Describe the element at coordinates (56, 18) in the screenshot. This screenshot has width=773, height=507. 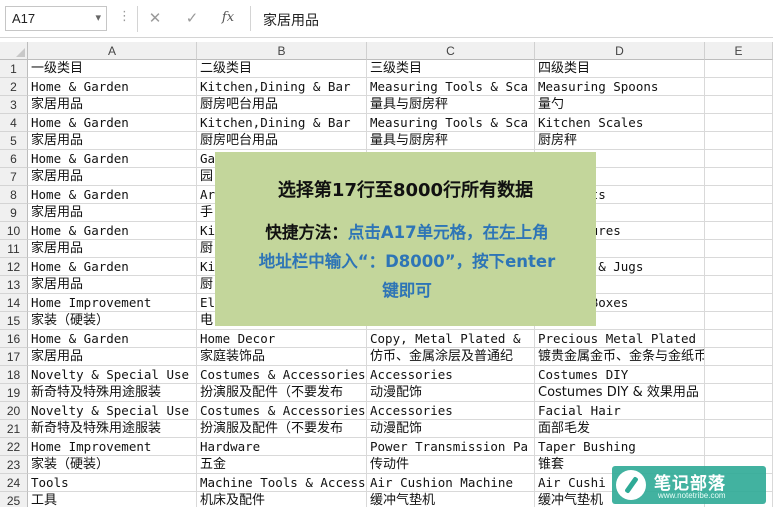
I see `name-box: A17 ▾` at that location.